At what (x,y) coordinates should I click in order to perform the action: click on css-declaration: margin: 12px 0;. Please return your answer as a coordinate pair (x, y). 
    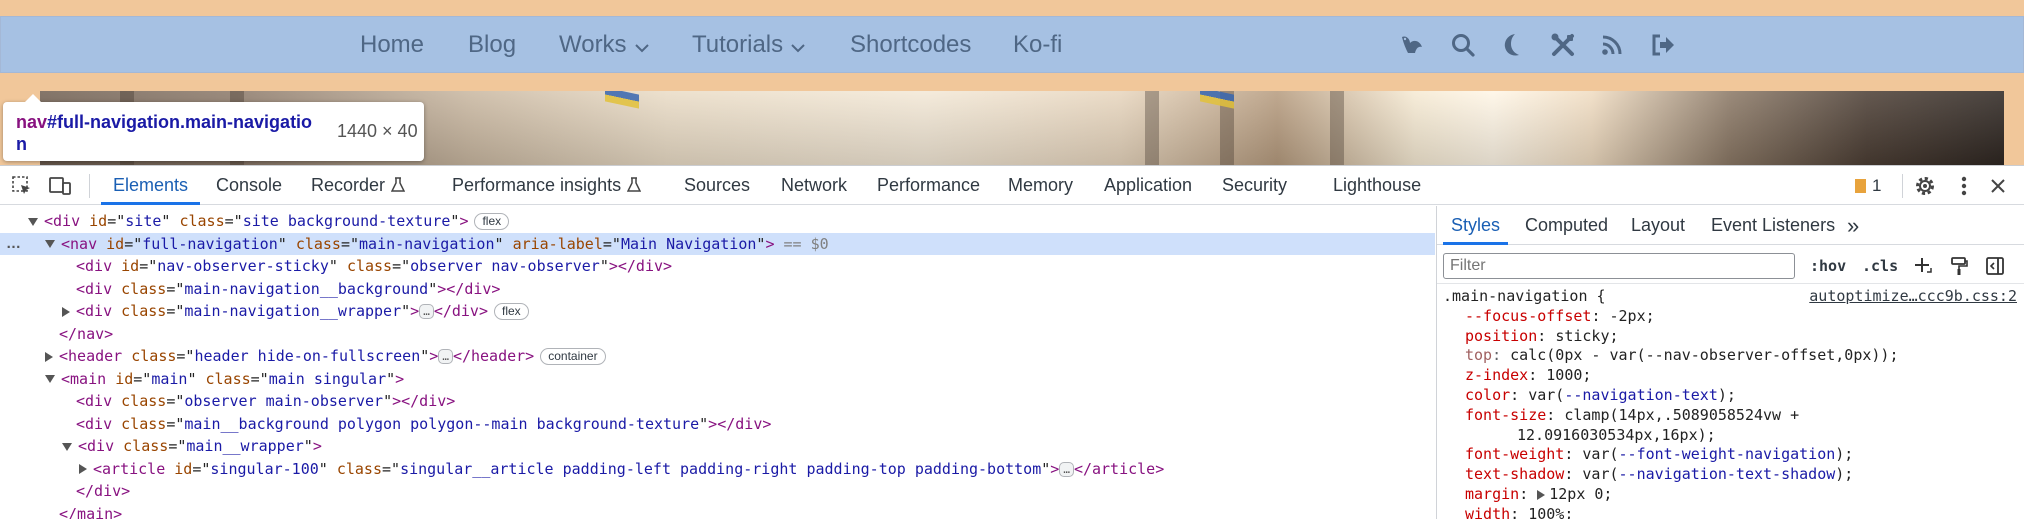
    Looking at the image, I should click on (1730, 494).